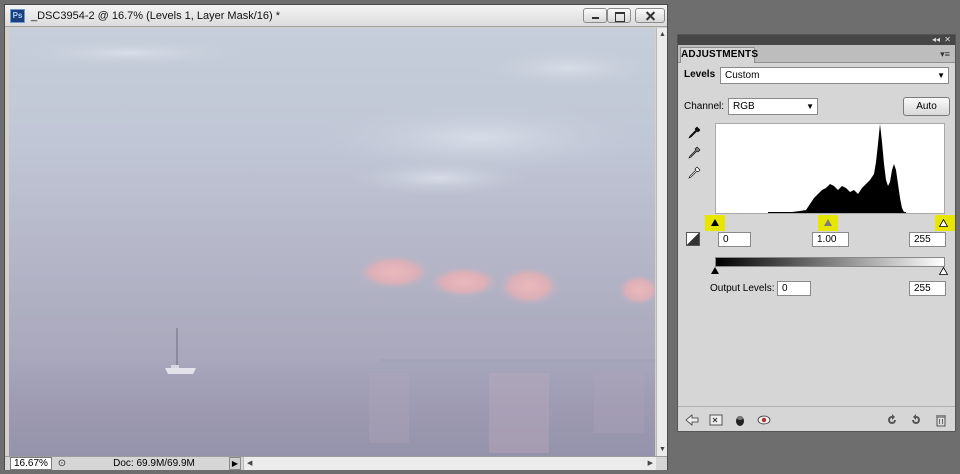 The image size is (960, 474). I want to click on reset-icon, so click(916, 420).